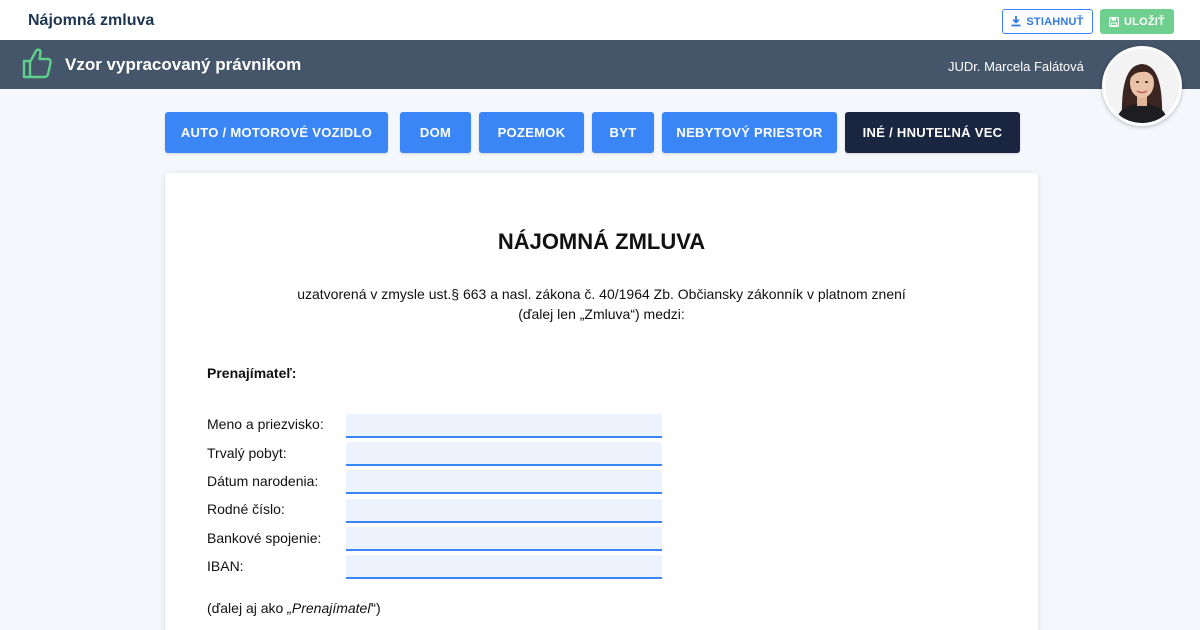 Image resolution: width=1200 pixels, height=630 pixels. What do you see at coordinates (504, 454) in the screenshot?
I see `address-field` at bounding box center [504, 454].